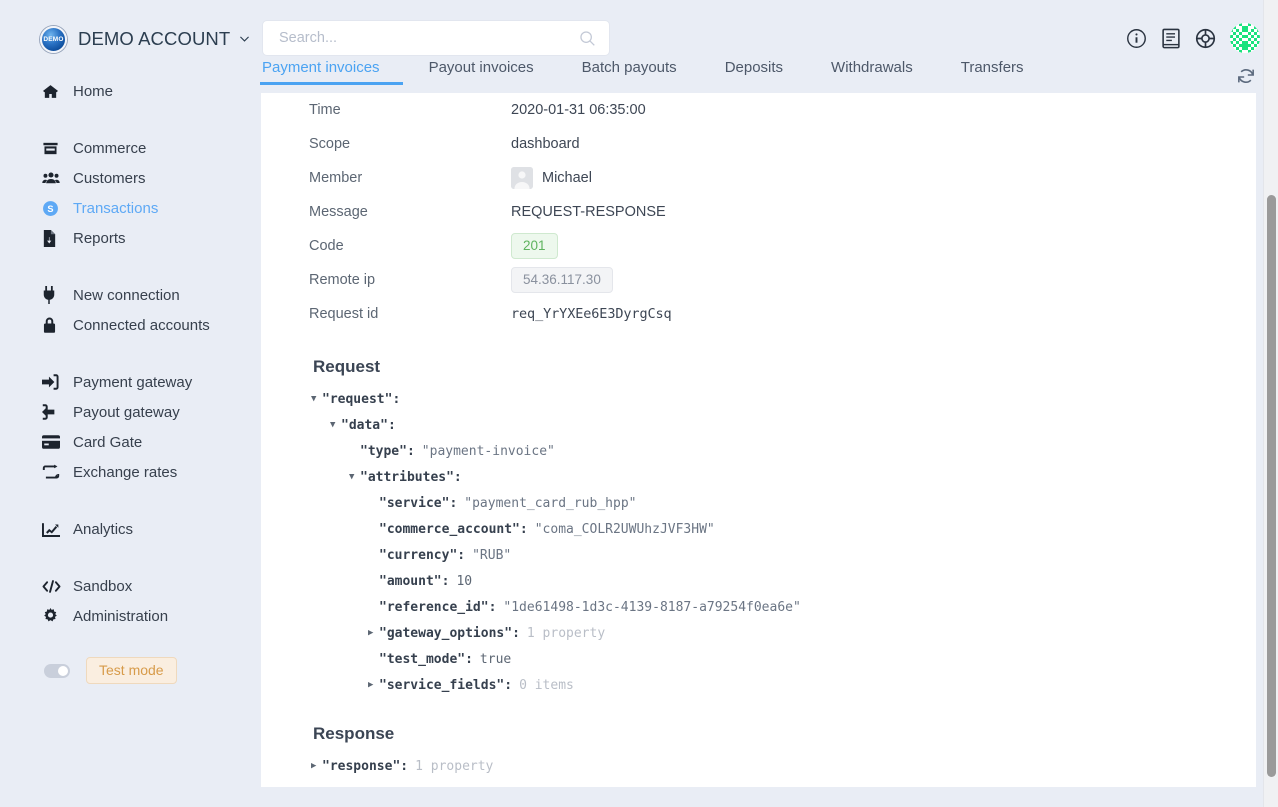 The image size is (1278, 807). What do you see at coordinates (338, 212) in the screenshot?
I see `detail-label: Message` at bounding box center [338, 212].